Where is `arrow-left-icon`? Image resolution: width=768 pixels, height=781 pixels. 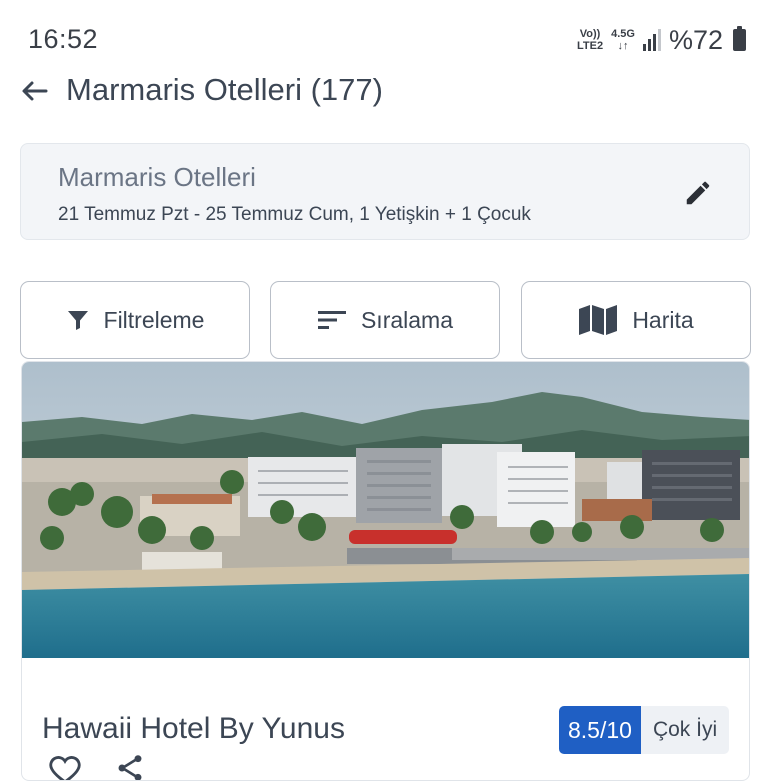
arrow-left-icon is located at coordinates (35, 91).